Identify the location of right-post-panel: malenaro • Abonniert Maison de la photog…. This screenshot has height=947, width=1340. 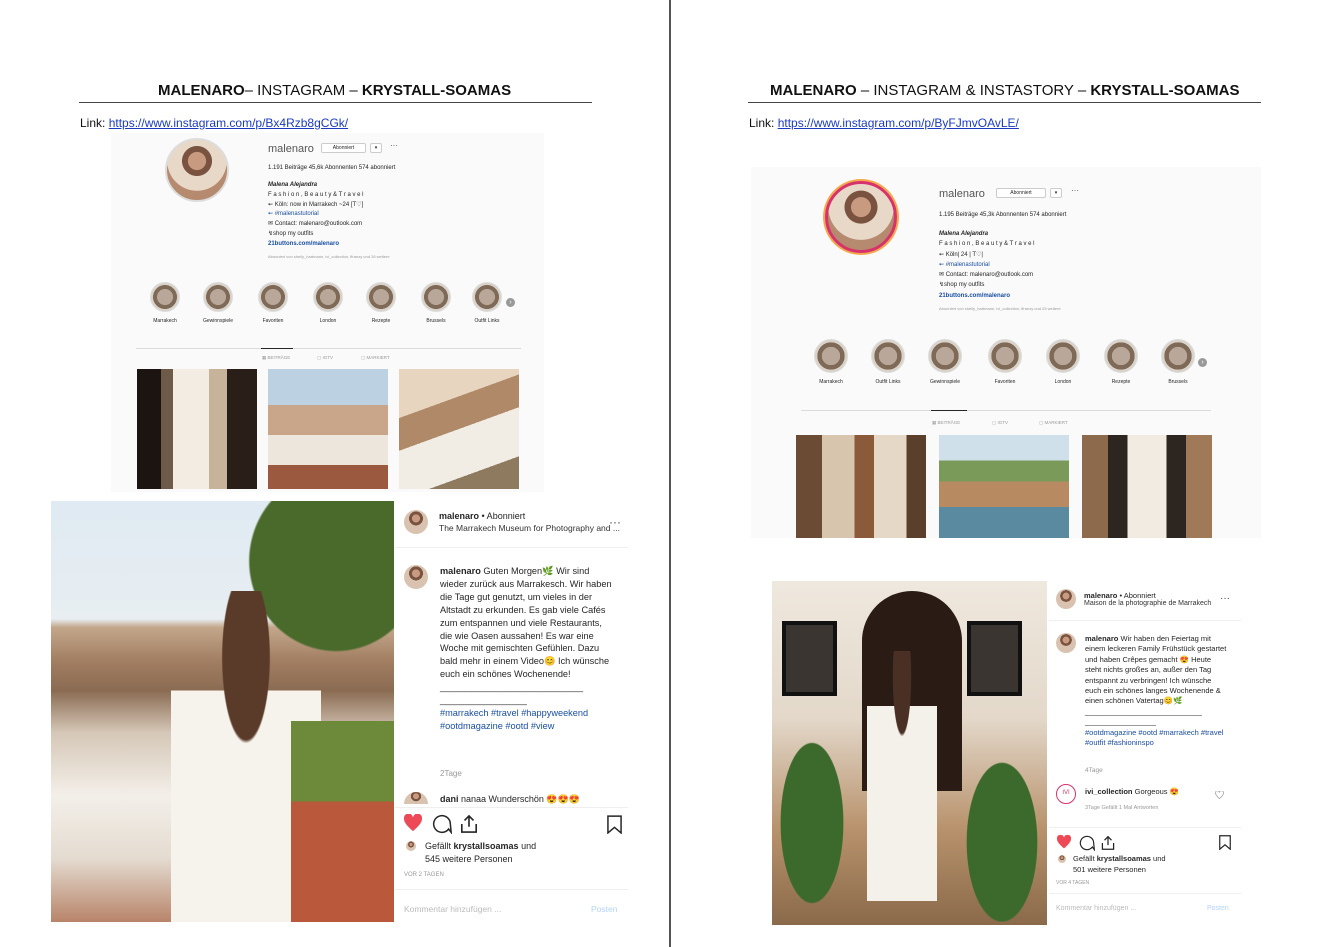
(1145, 753).